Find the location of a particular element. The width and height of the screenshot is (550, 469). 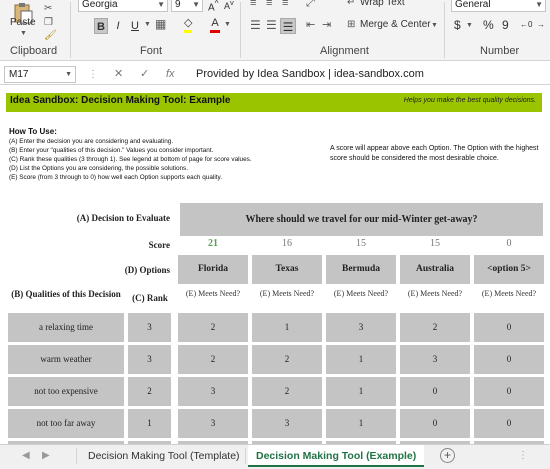

divider is located at coordinates (240, 30).